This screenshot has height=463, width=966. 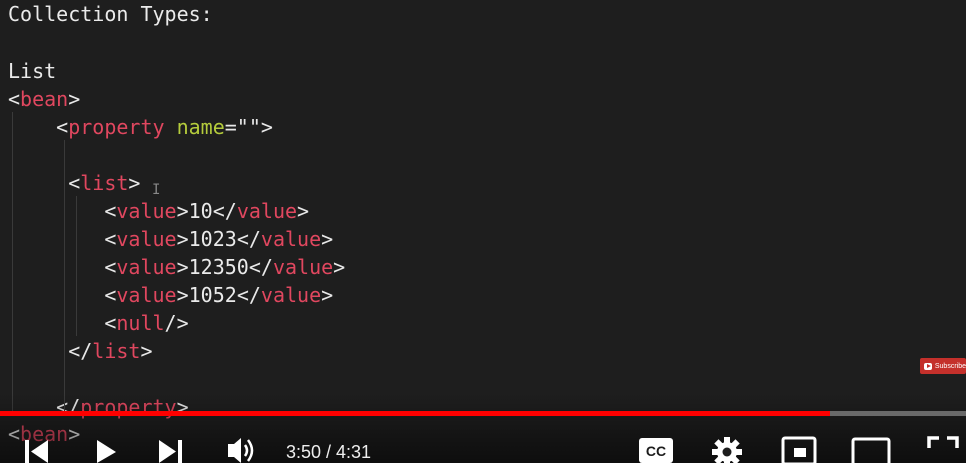 I want to click on code-token: 10, so click(x=200, y=211).